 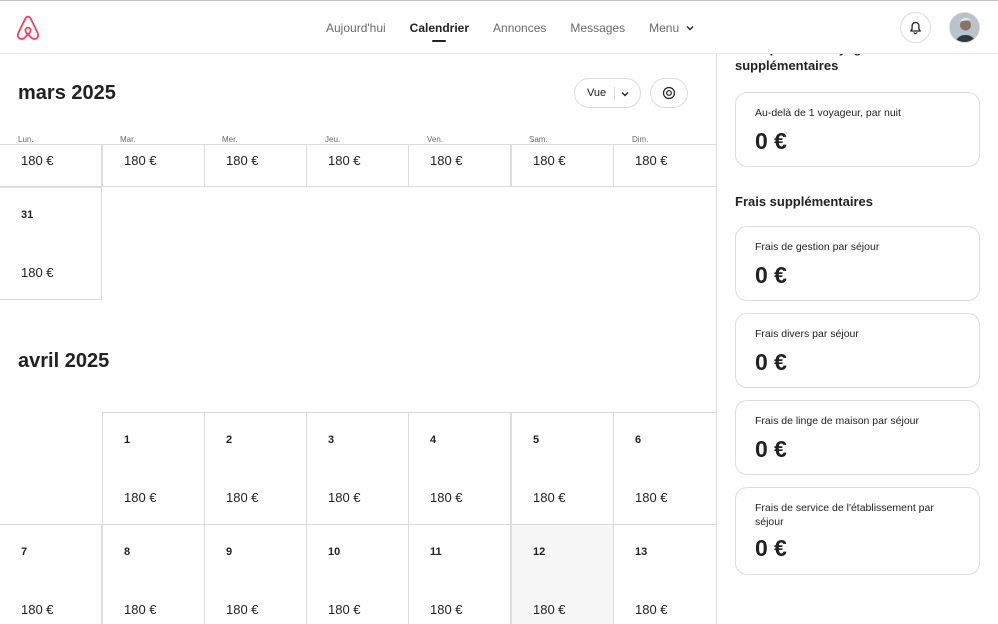 I want to click on weekday-label: Mer., so click(x=230, y=139).